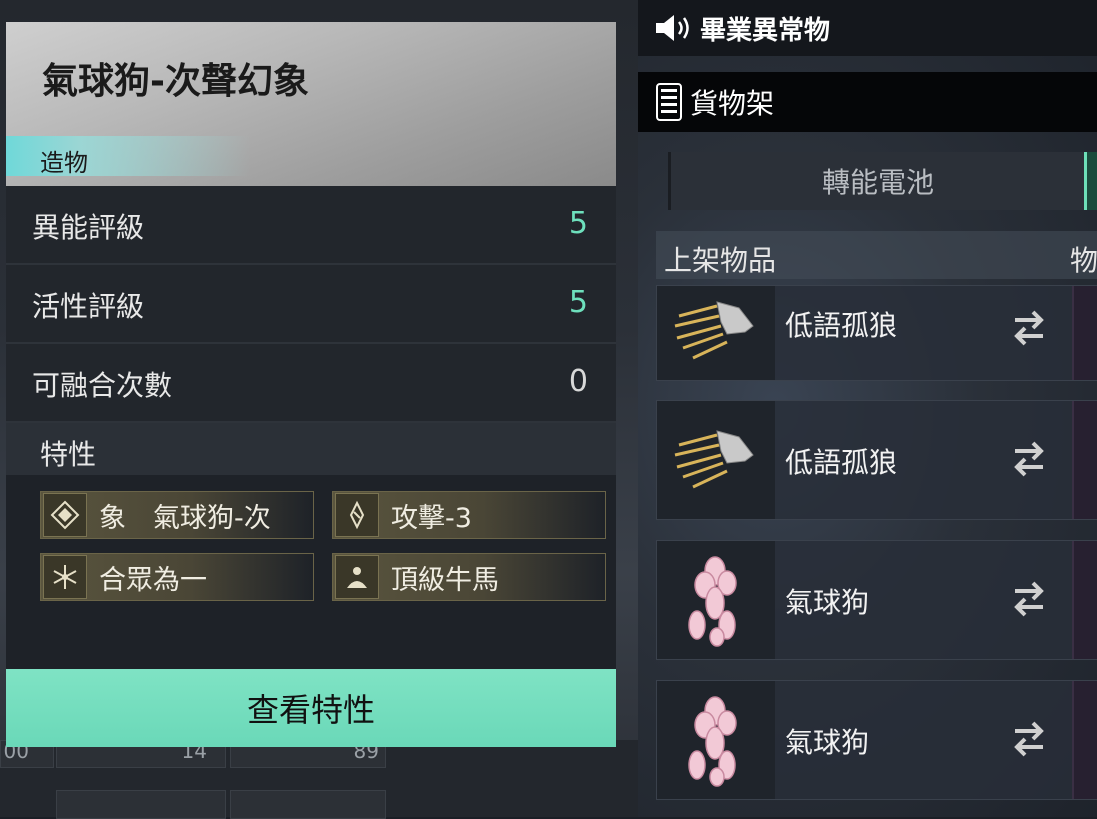 This screenshot has height=819, width=1097. I want to click on stat-label: 活性評級, so click(88, 306).